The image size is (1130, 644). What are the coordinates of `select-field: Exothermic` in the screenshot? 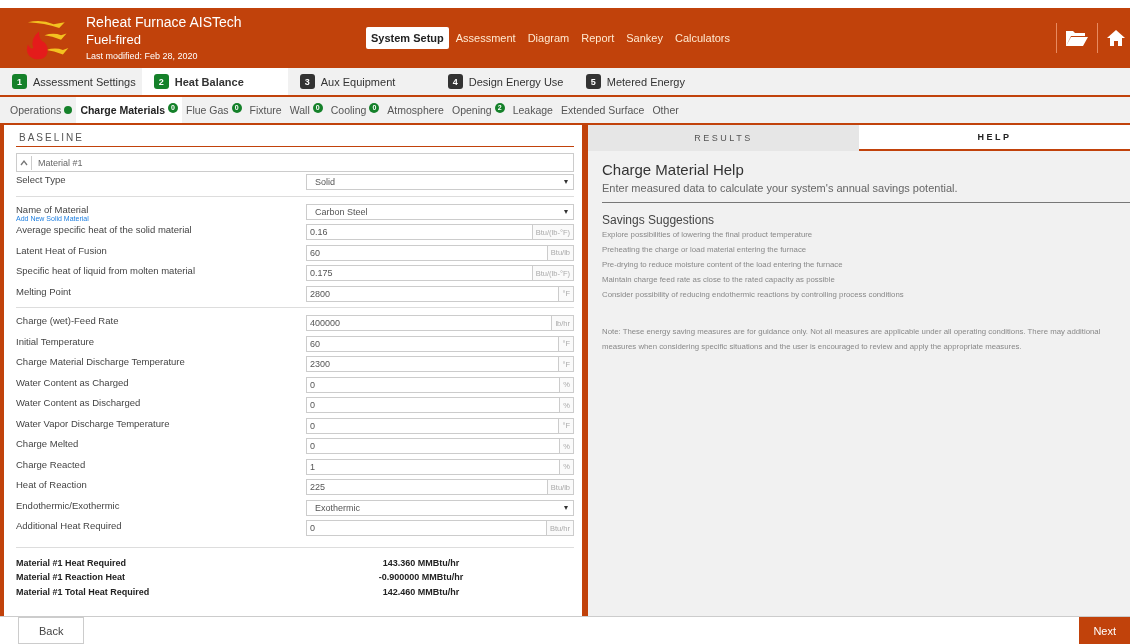 It's located at (440, 507).